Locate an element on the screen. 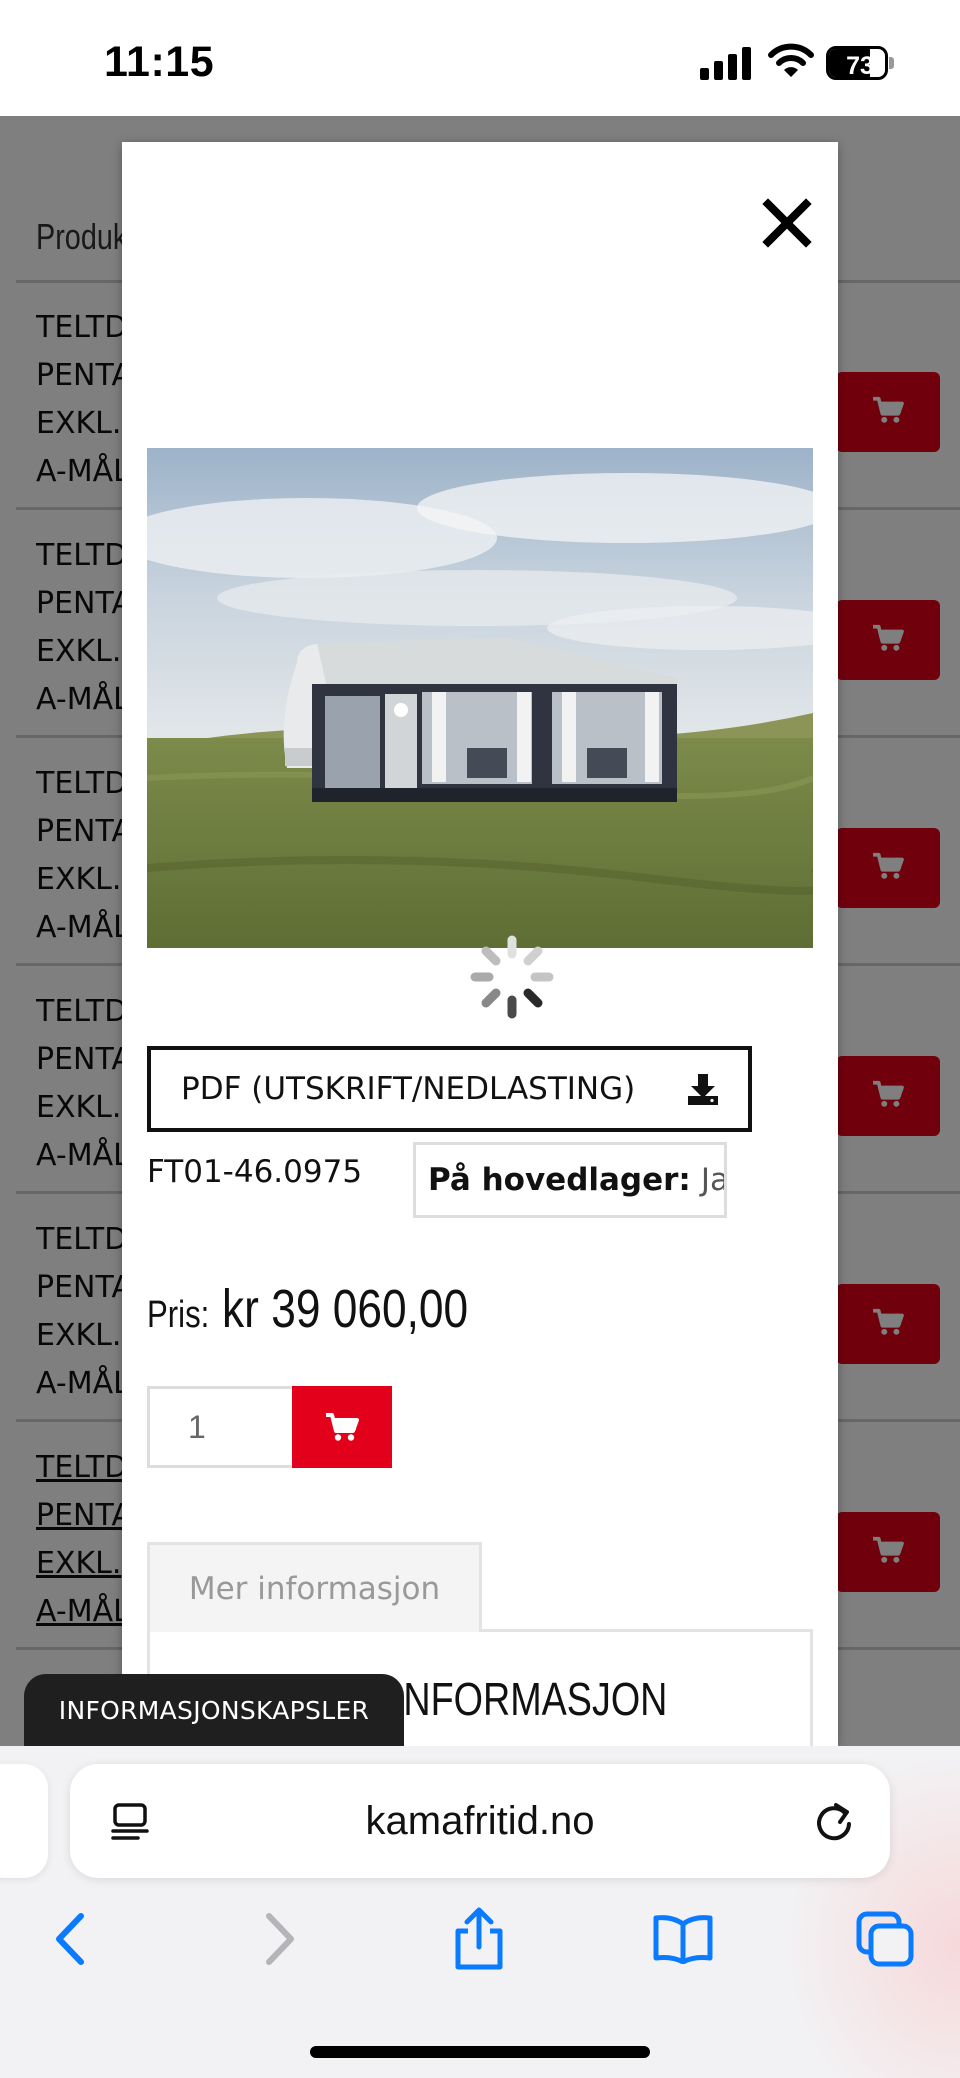 Image resolution: width=960 pixels, height=2078 pixels. bookmarks-button is located at coordinates (683, 1939).